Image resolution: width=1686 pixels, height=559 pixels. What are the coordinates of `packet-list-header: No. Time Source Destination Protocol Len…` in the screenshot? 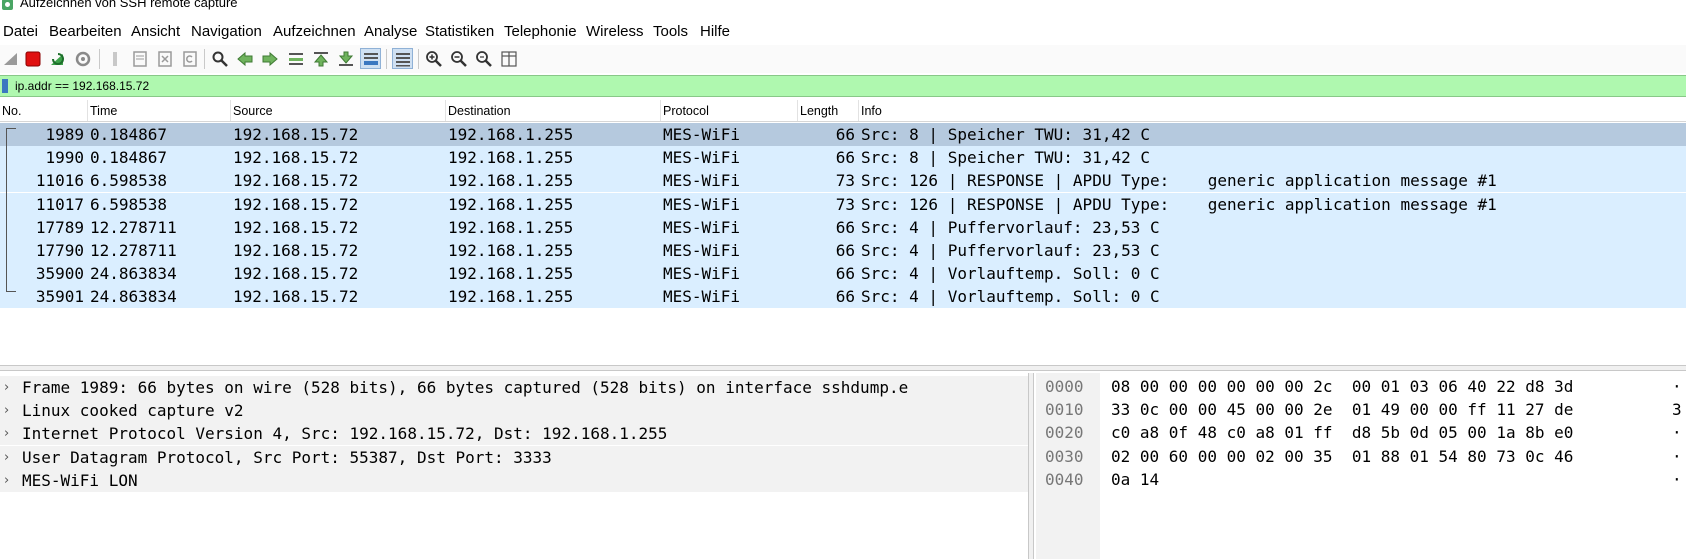 It's located at (843, 111).